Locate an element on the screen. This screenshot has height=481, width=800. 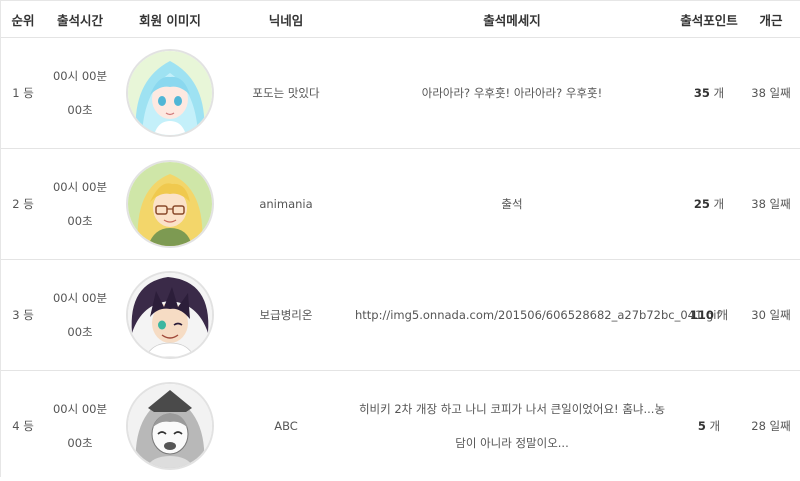
points-value: 5 is located at coordinates (702, 426).